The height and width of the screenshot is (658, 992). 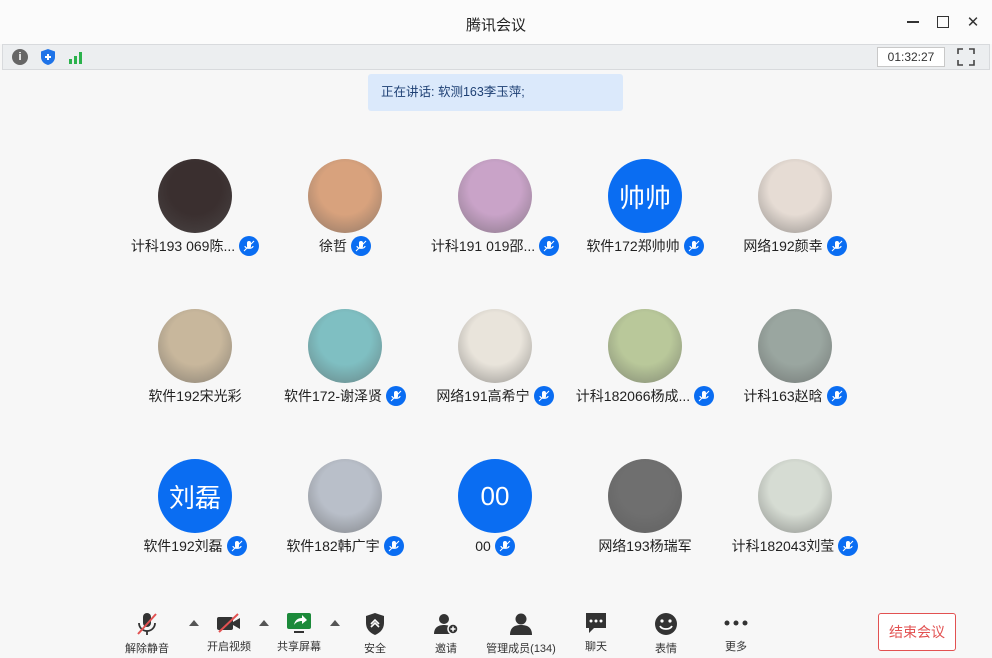 I want to click on participant-tile: 软件192宋光彩, so click(x=195, y=364).